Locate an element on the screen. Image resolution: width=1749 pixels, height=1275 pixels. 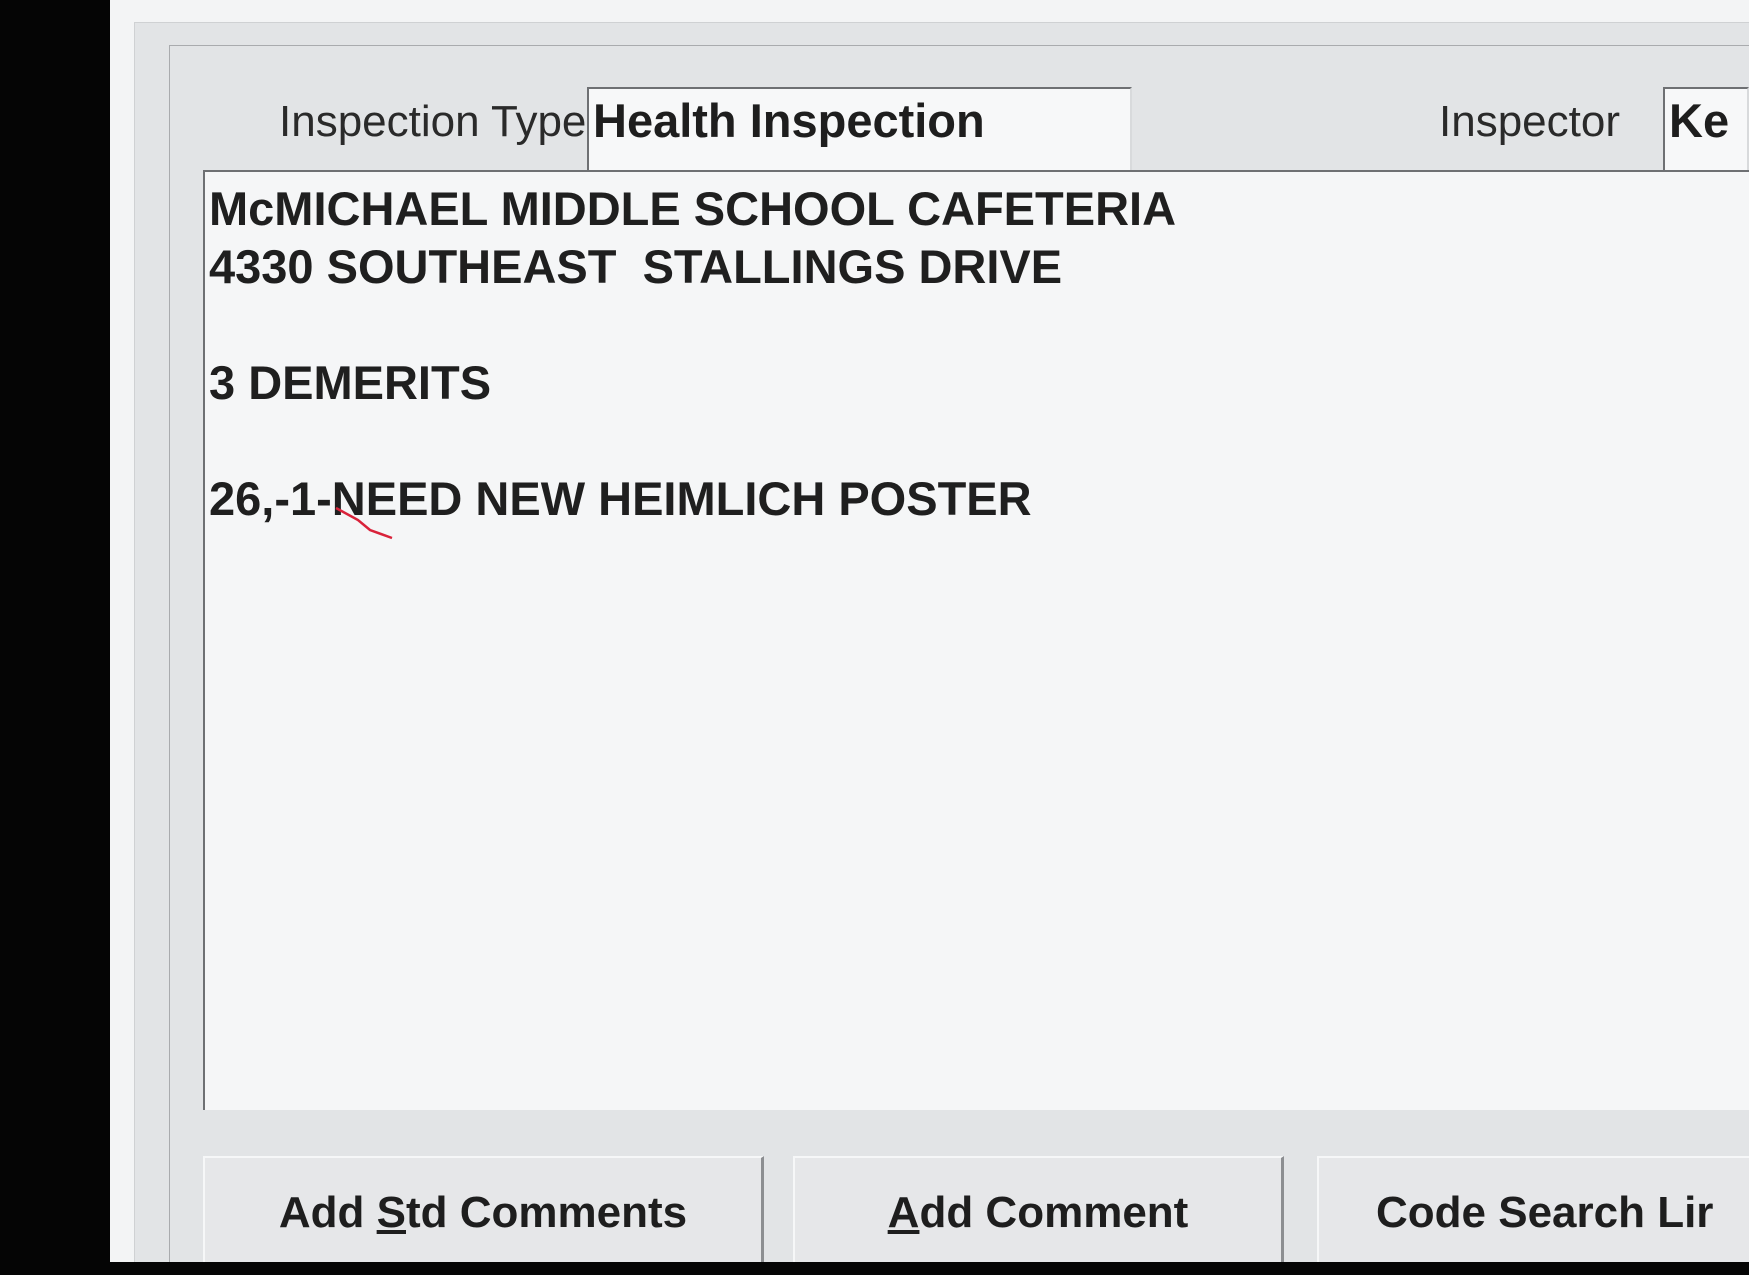
inspection-type-value: Health Inspection is located at coordinates (789, 120).